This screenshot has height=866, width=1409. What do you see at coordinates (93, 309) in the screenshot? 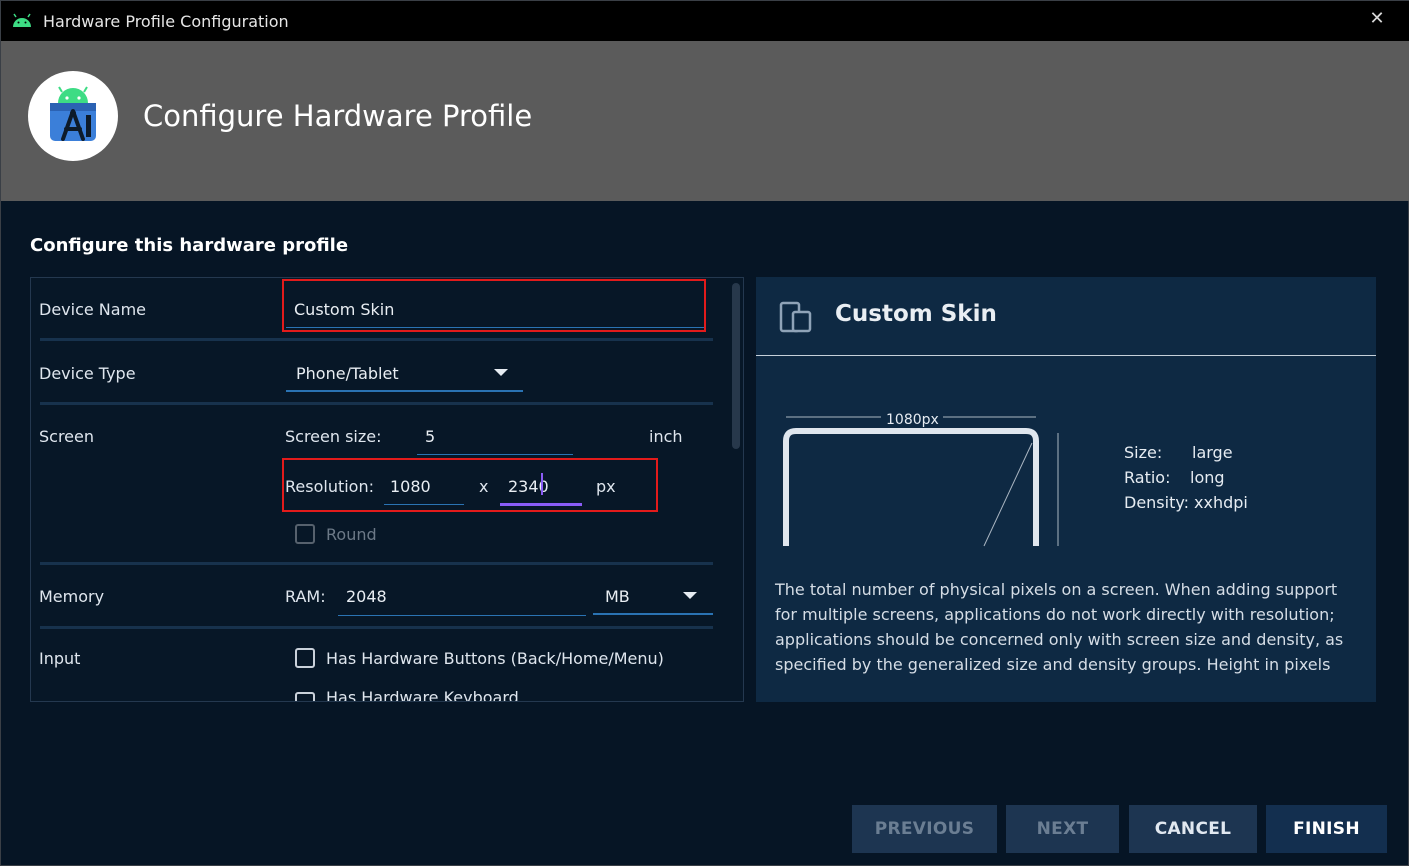
I see `device-name-label: Device Name` at bounding box center [93, 309].